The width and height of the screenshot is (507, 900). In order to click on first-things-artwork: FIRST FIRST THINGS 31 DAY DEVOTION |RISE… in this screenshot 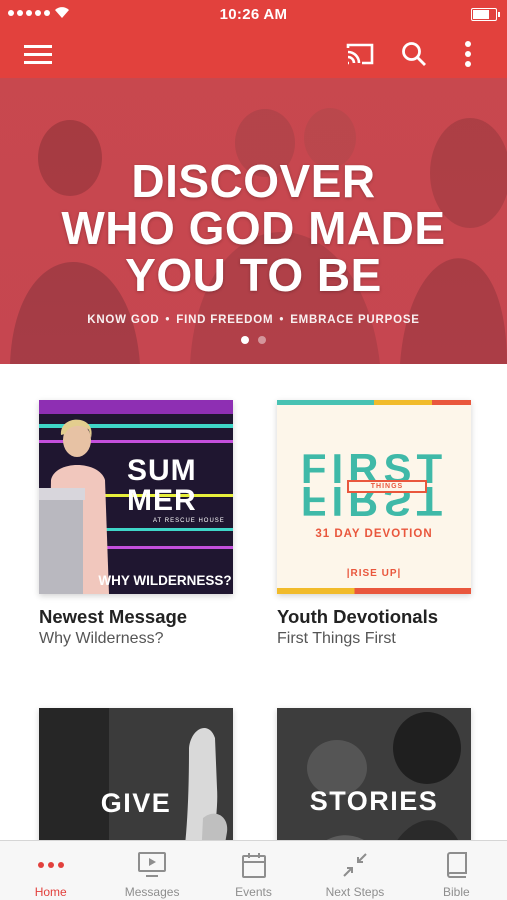, I will do `click(374, 497)`.